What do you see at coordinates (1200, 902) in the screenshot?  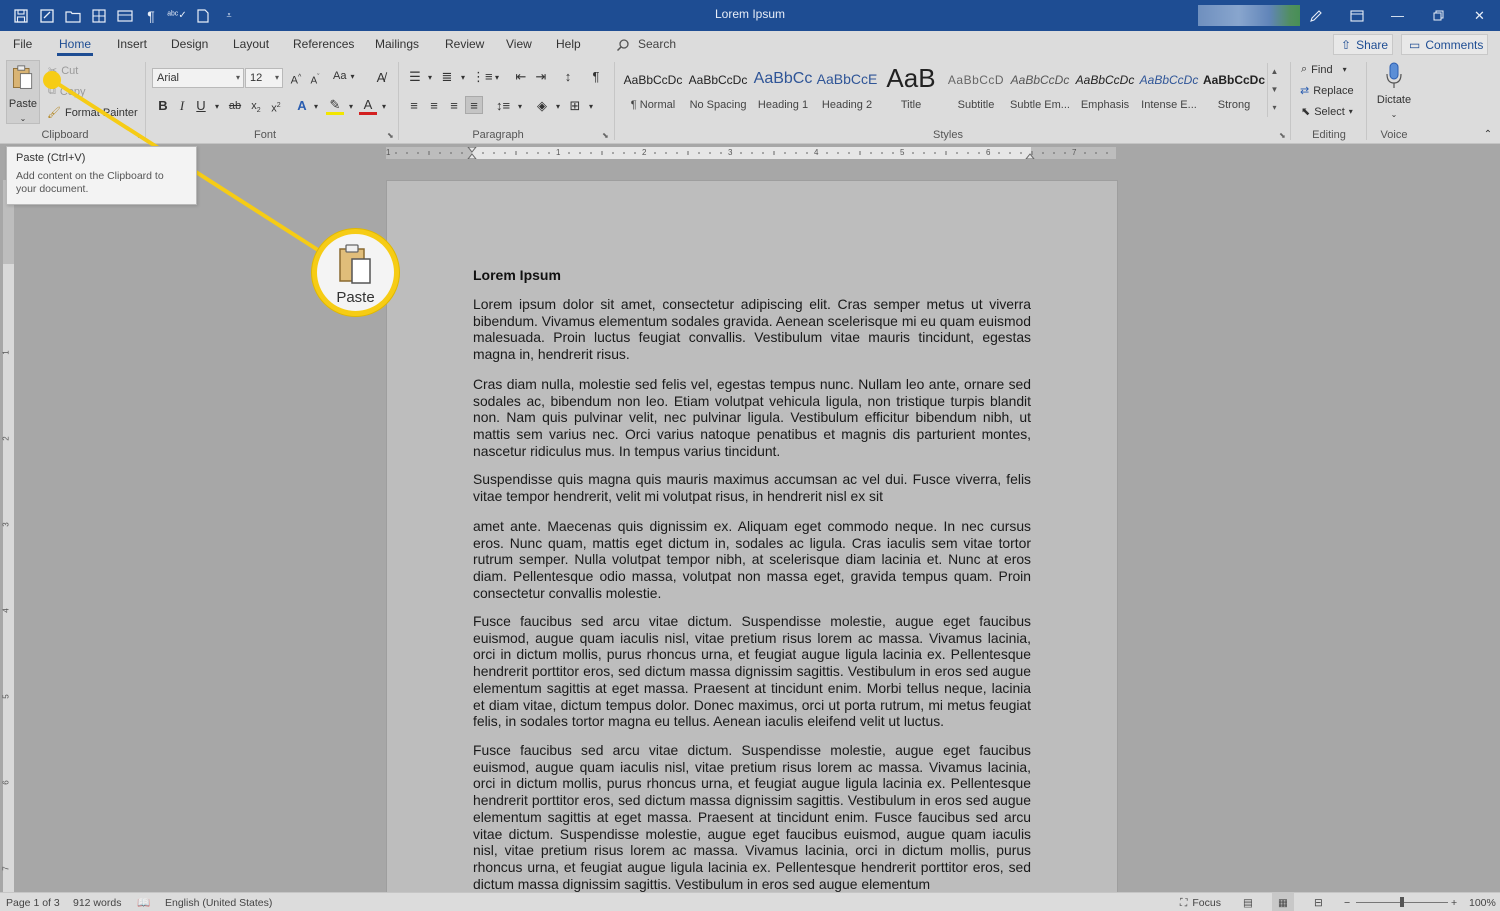 I see `focus-button: ⛶ Focus` at bounding box center [1200, 902].